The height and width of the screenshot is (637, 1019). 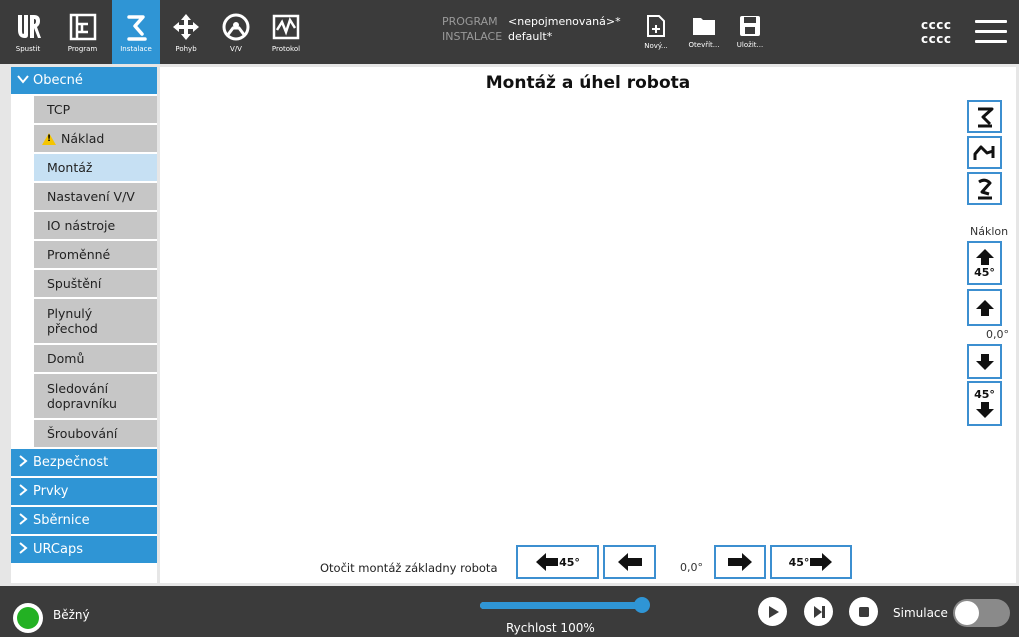 I want to click on rotate-right-button, so click(x=740, y=562).